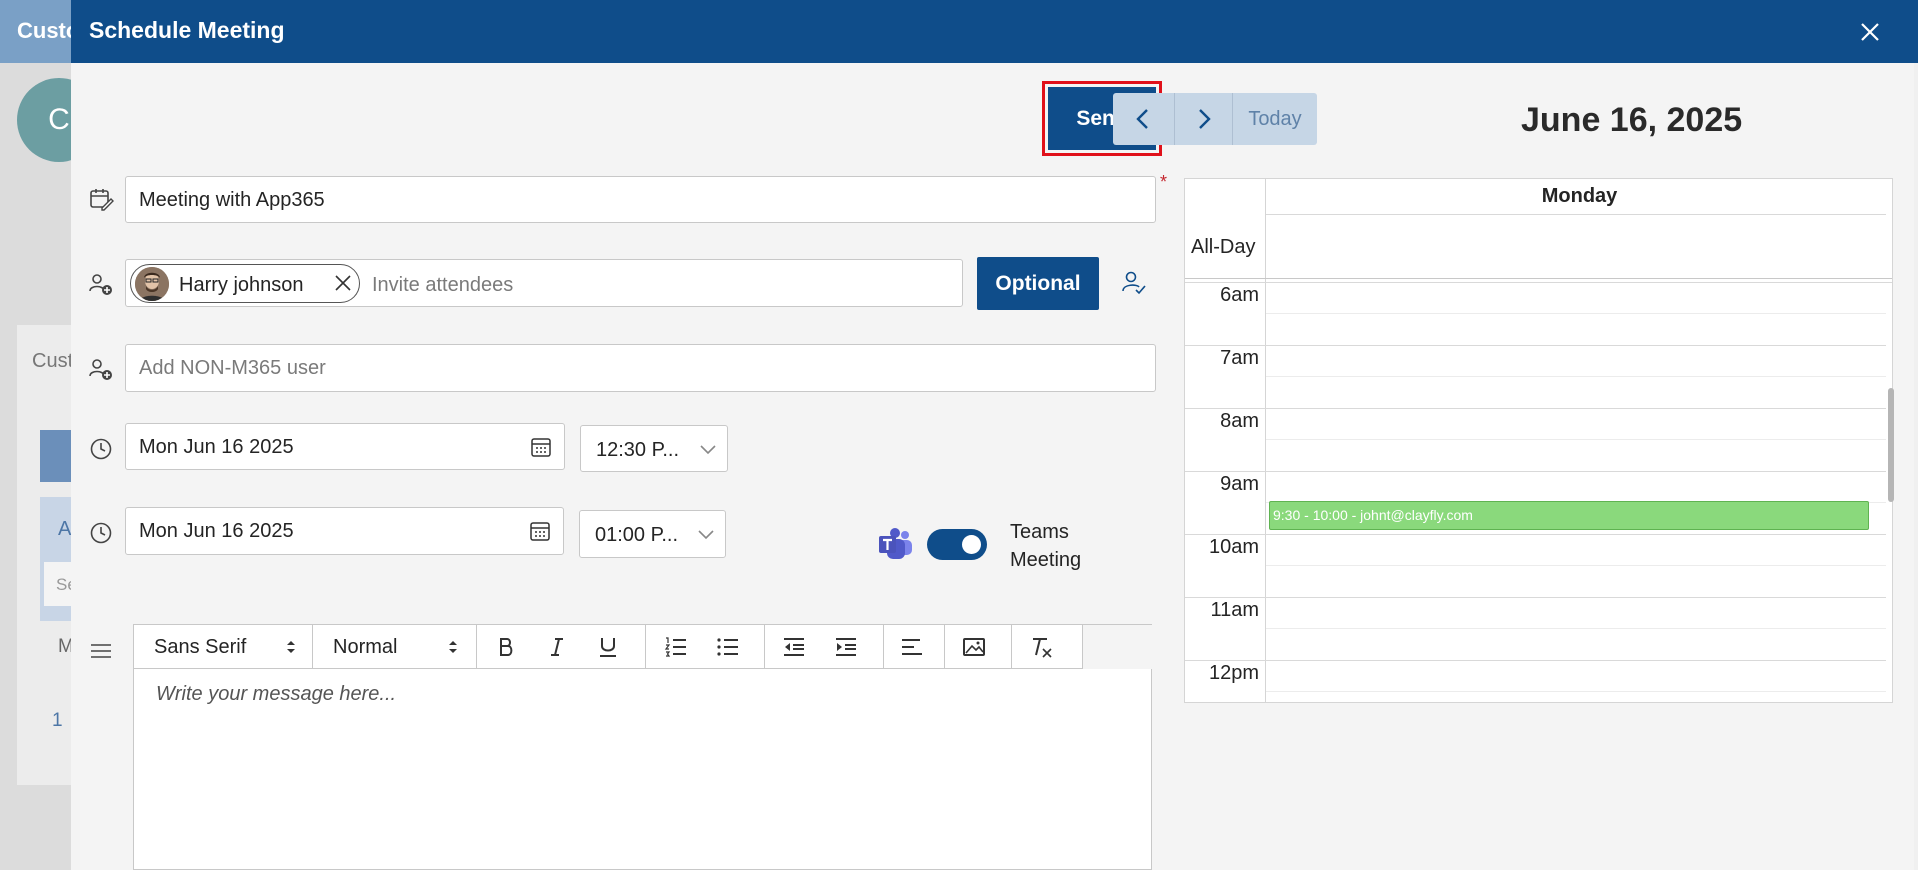 This screenshot has height=870, width=1918. What do you see at coordinates (1233, 673) in the screenshot?
I see `hour-label: 12pm` at bounding box center [1233, 673].